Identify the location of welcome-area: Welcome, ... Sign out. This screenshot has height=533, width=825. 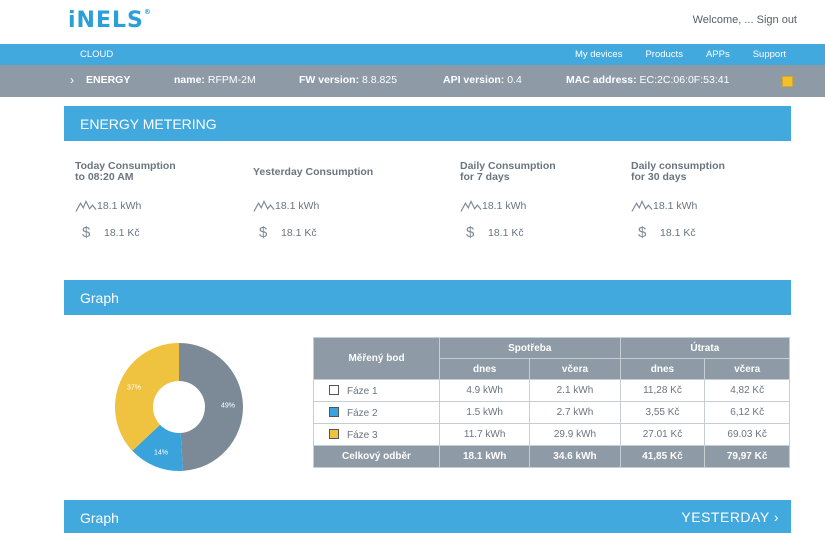
(745, 20).